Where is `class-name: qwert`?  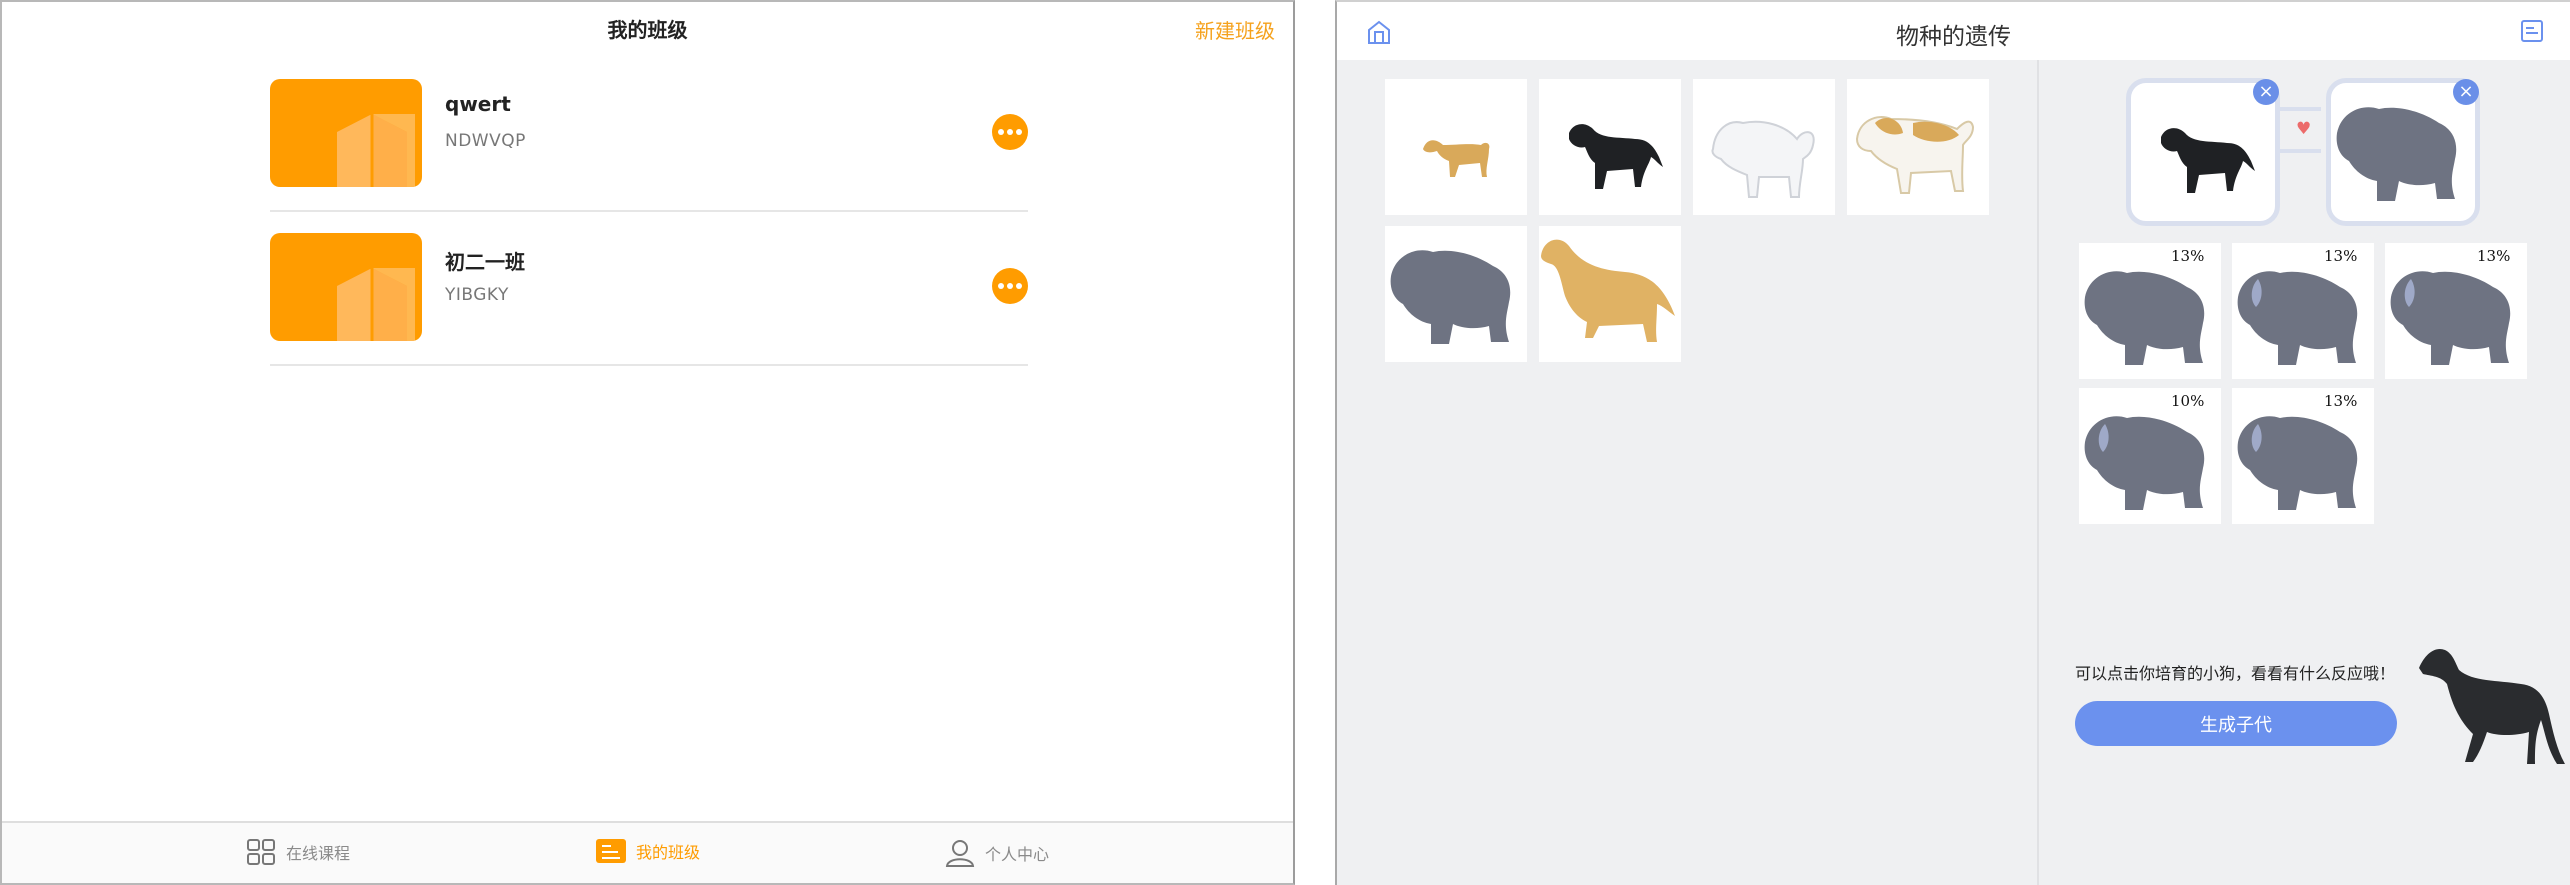
class-name: qwert is located at coordinates (478, 104).